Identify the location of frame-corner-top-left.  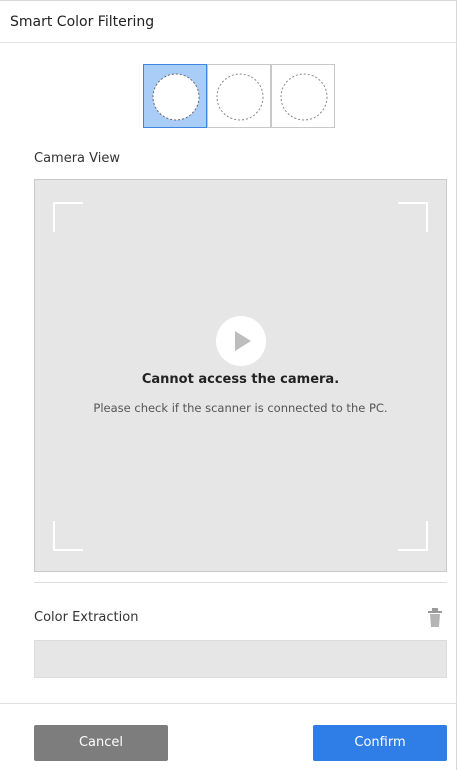
(68, 217).